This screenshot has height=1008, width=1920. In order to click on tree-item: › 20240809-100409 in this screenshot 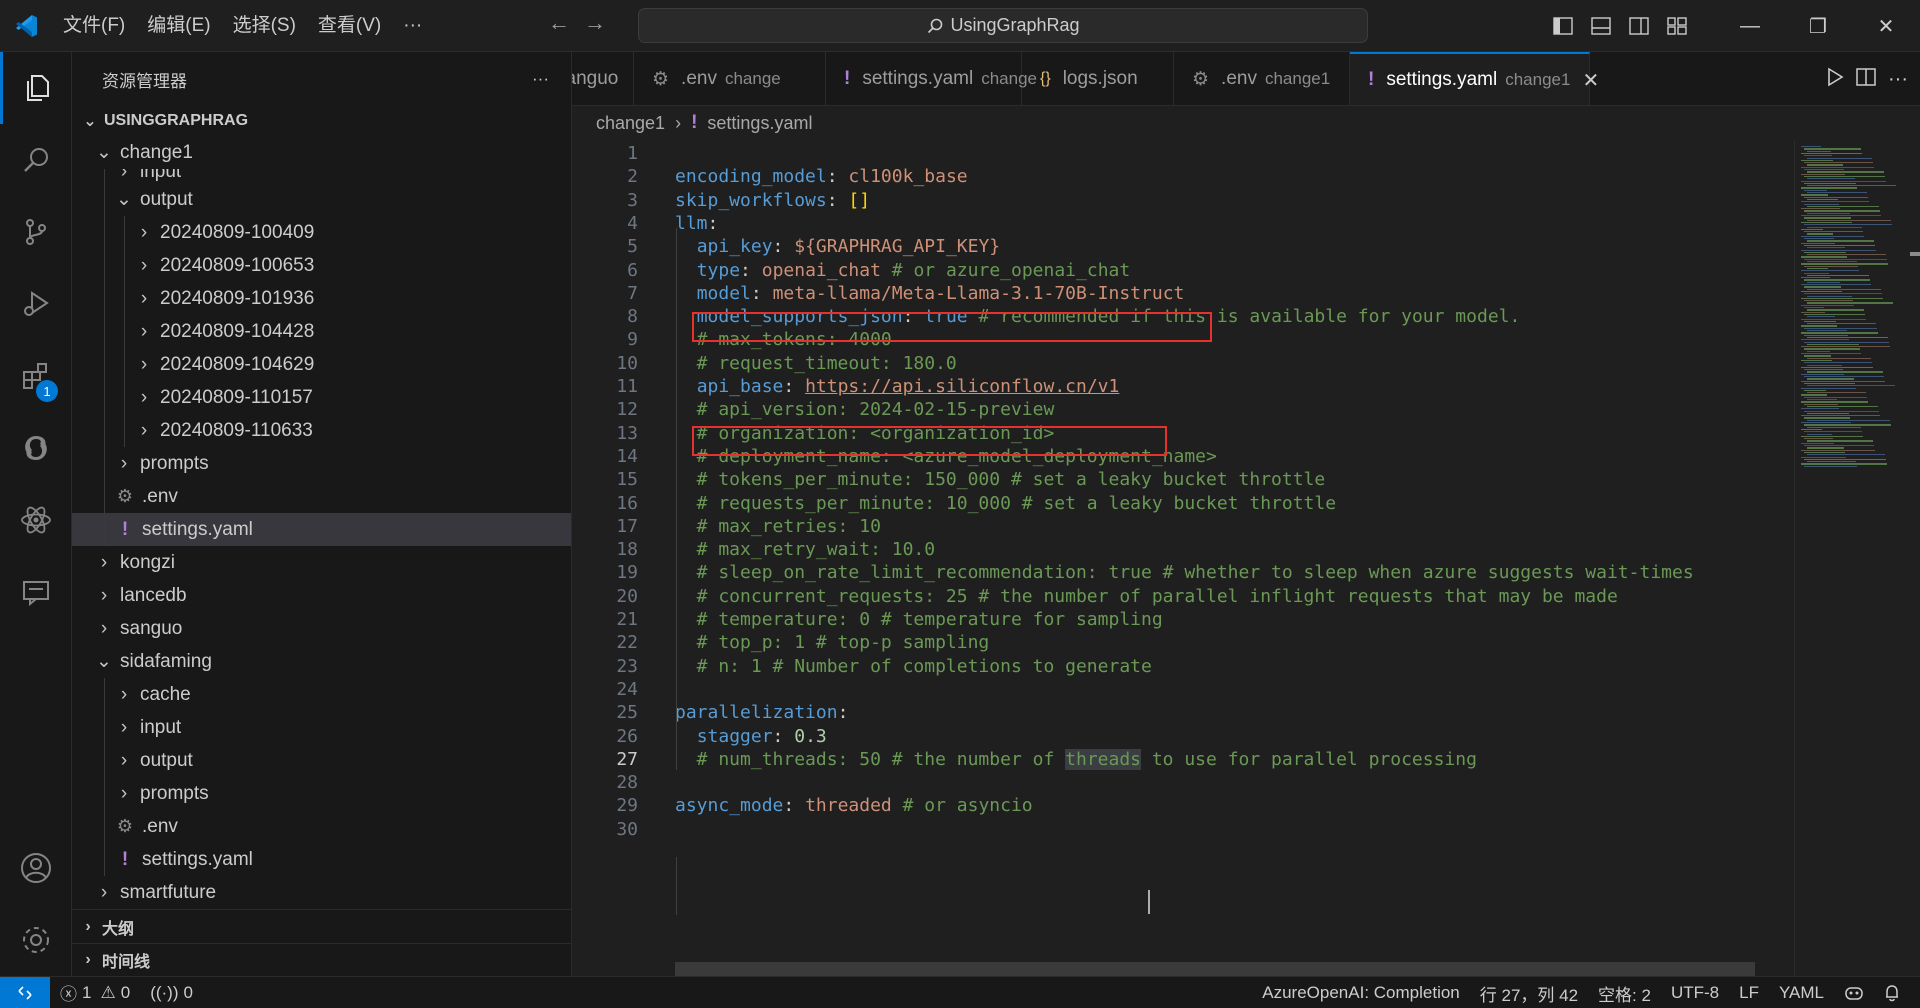, I will do `click(321, 232)`.